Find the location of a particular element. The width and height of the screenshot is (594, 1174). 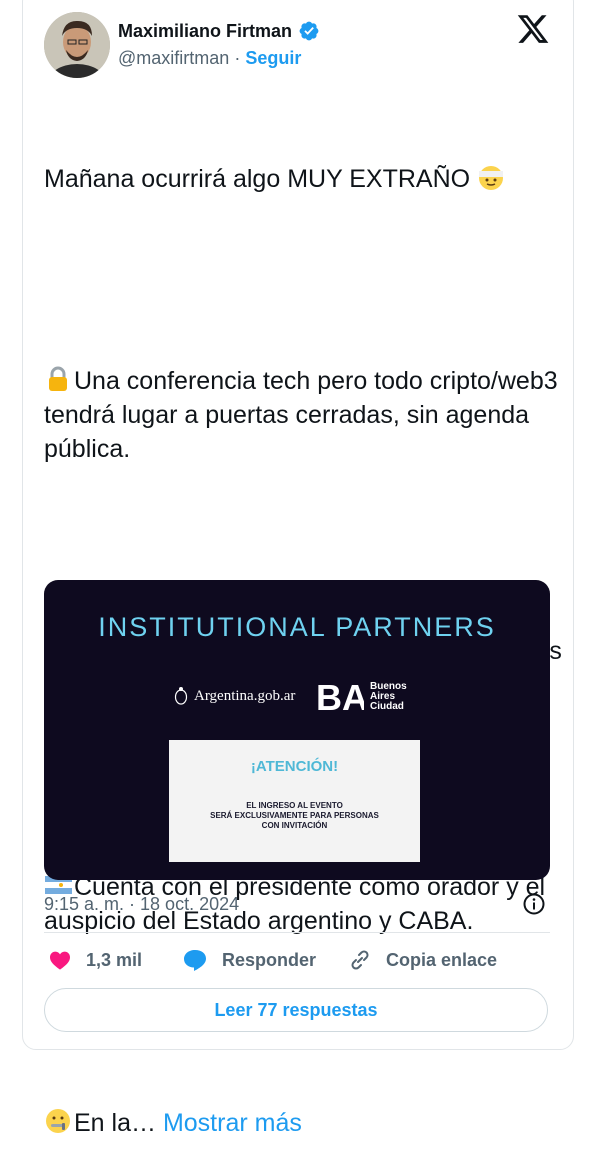

media-title: INSTITUTIONAL PARTNERS is located at coordinates (297, 627).